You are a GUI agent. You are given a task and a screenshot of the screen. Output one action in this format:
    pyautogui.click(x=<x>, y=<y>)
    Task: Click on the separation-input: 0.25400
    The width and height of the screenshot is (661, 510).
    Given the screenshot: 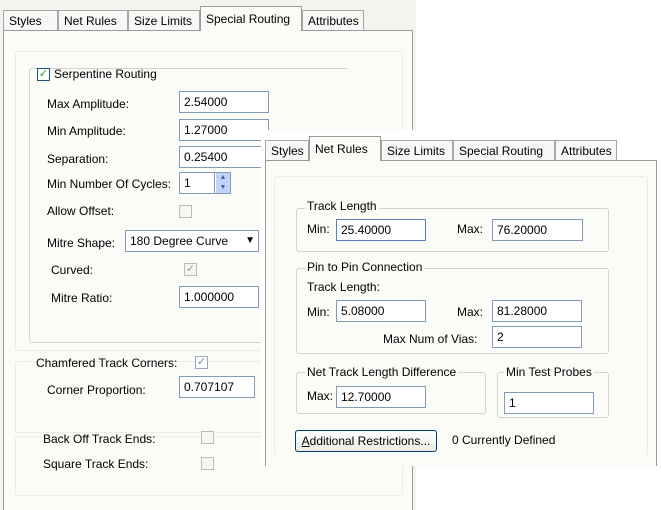 What is the action you would take?
    pyautogui.click(x=224, y=157)
    